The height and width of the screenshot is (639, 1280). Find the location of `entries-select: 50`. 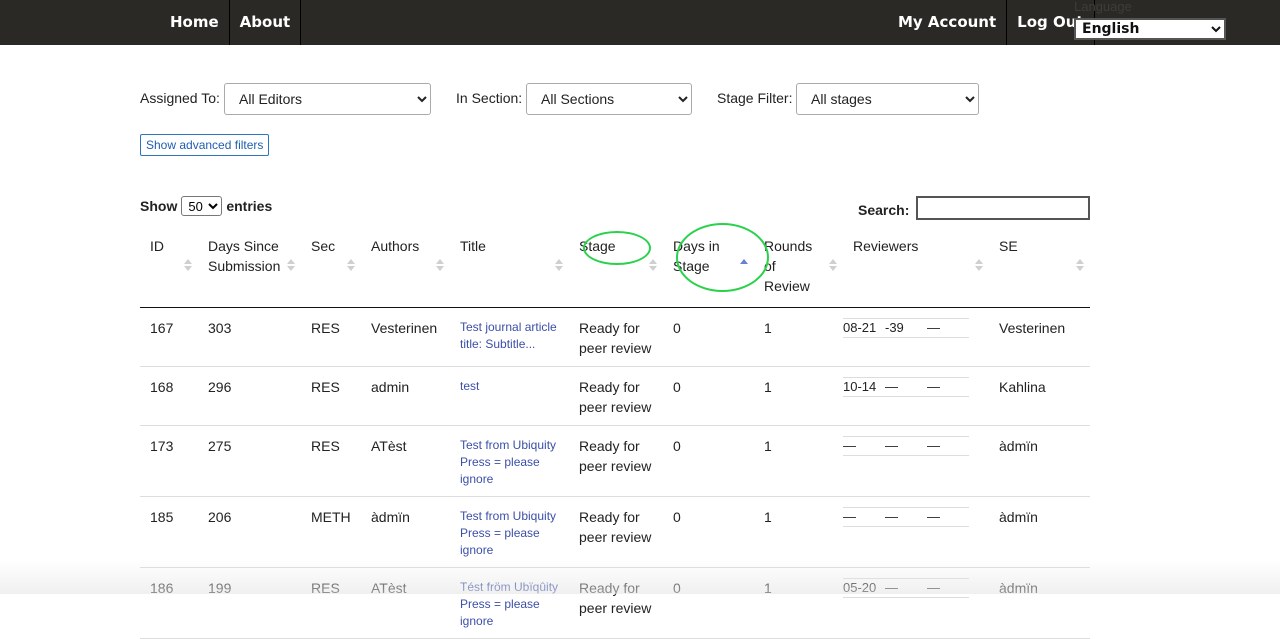

entries-select: 50 is located at coordinates (202, 206).